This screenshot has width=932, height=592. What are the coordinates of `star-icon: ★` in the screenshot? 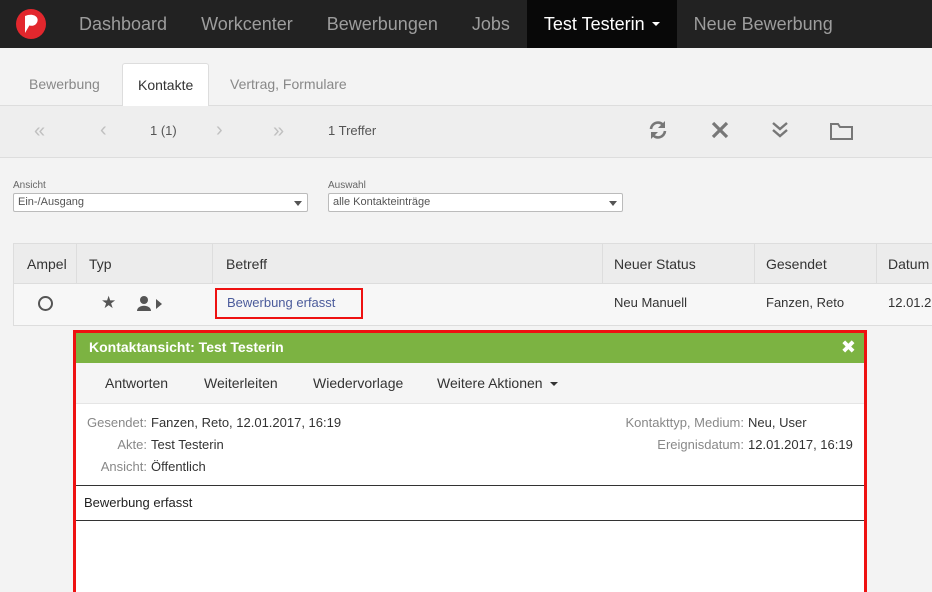 It's located at (108, 303).